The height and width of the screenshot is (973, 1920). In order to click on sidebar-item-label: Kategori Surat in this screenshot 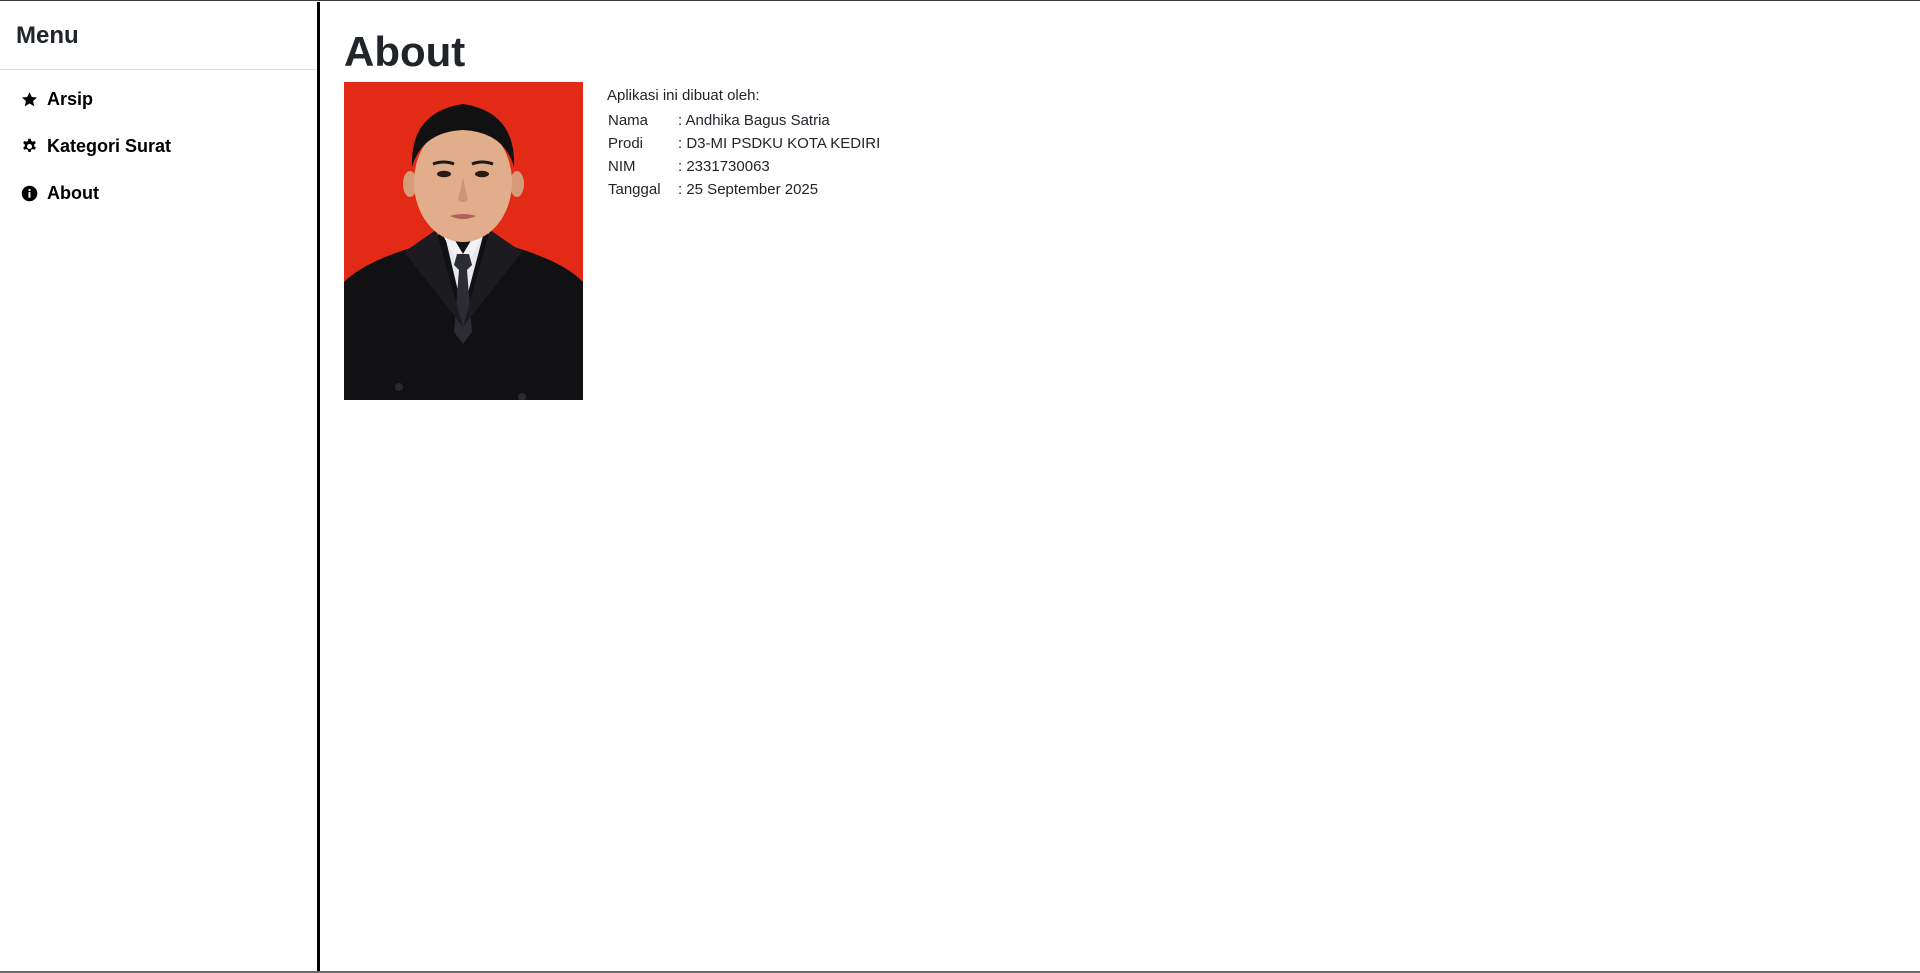, I will do `click(109, 146)`.